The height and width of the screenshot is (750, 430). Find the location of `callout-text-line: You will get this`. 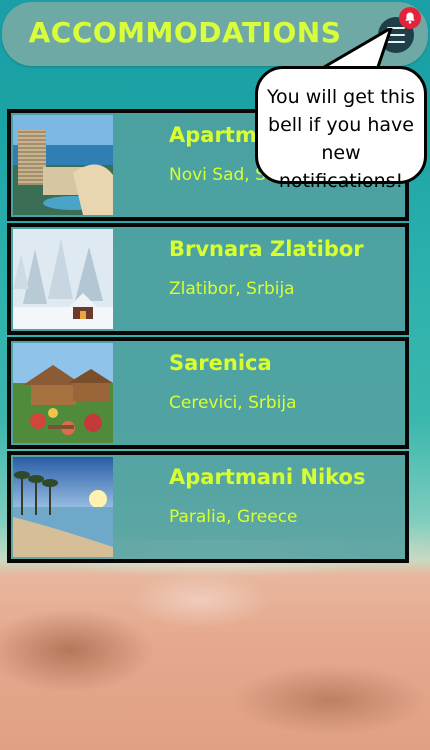

callout-text-line: You will get this is located at coordinates (341, 97).